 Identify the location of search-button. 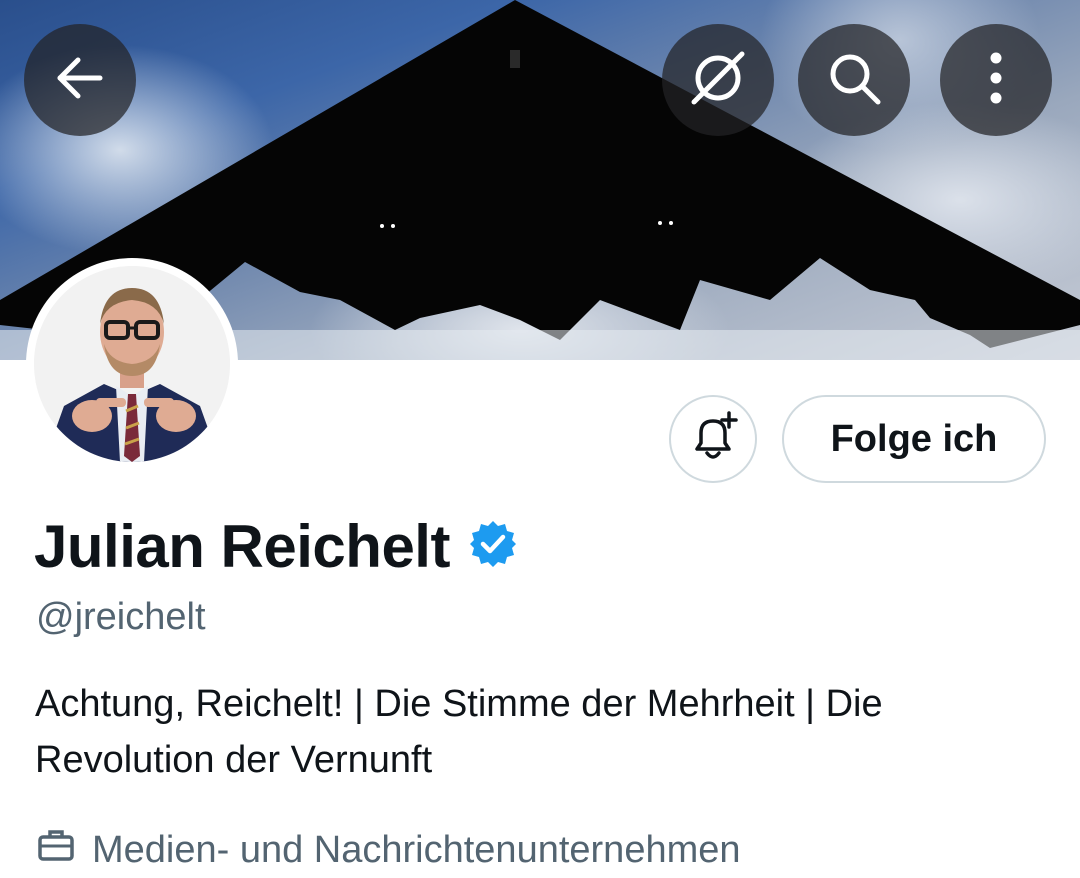
(854, 80).